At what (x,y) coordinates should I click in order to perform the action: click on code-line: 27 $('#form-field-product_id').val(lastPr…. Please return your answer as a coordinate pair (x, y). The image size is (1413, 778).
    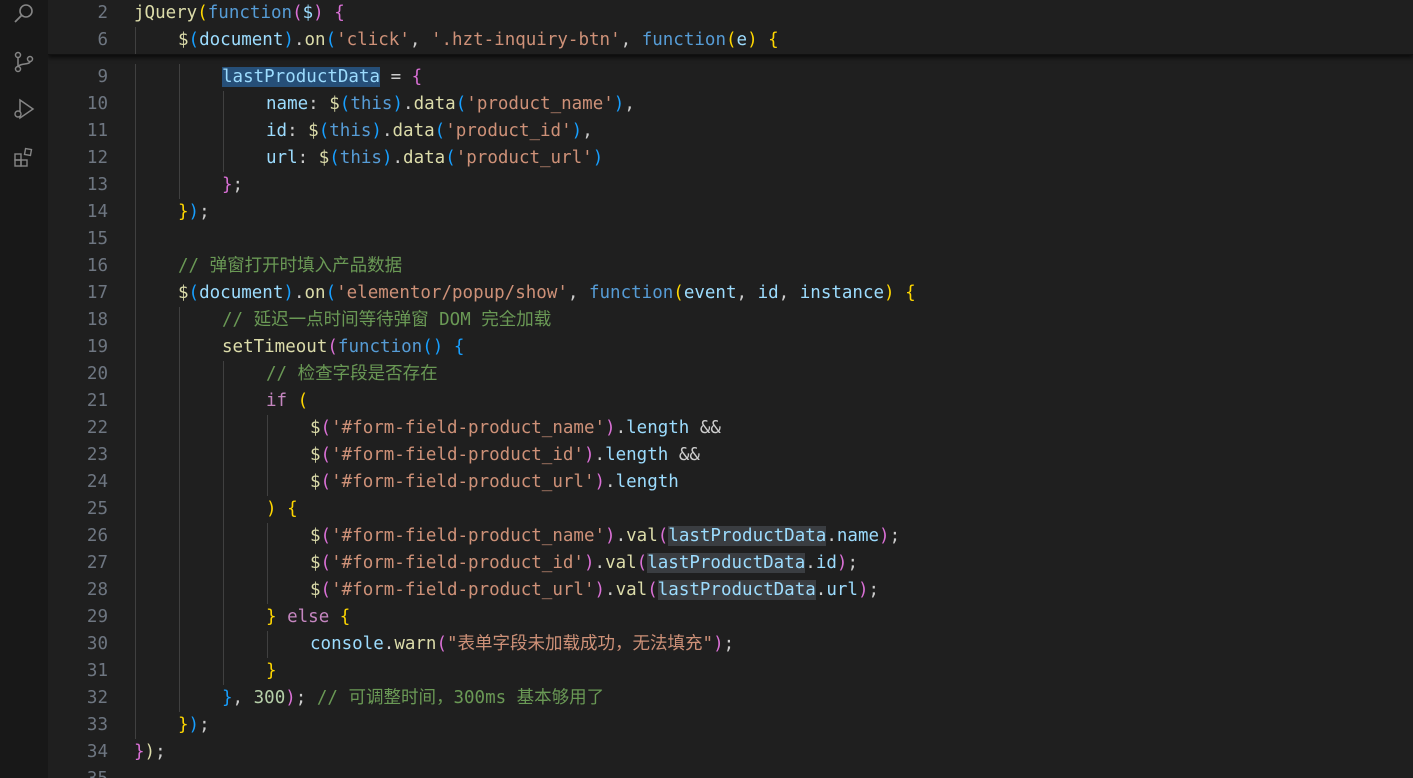
    Looking at the image, I should click on (730, 563).